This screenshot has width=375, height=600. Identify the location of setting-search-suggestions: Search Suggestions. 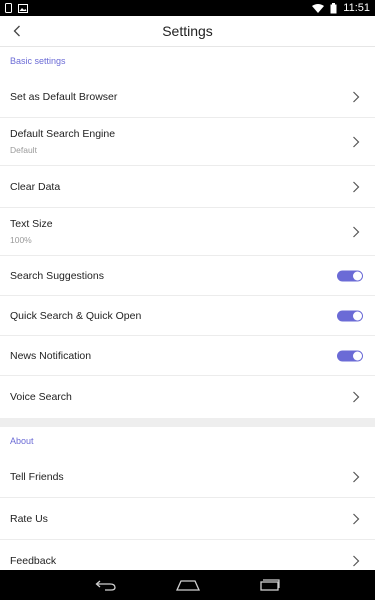
(187, 276).